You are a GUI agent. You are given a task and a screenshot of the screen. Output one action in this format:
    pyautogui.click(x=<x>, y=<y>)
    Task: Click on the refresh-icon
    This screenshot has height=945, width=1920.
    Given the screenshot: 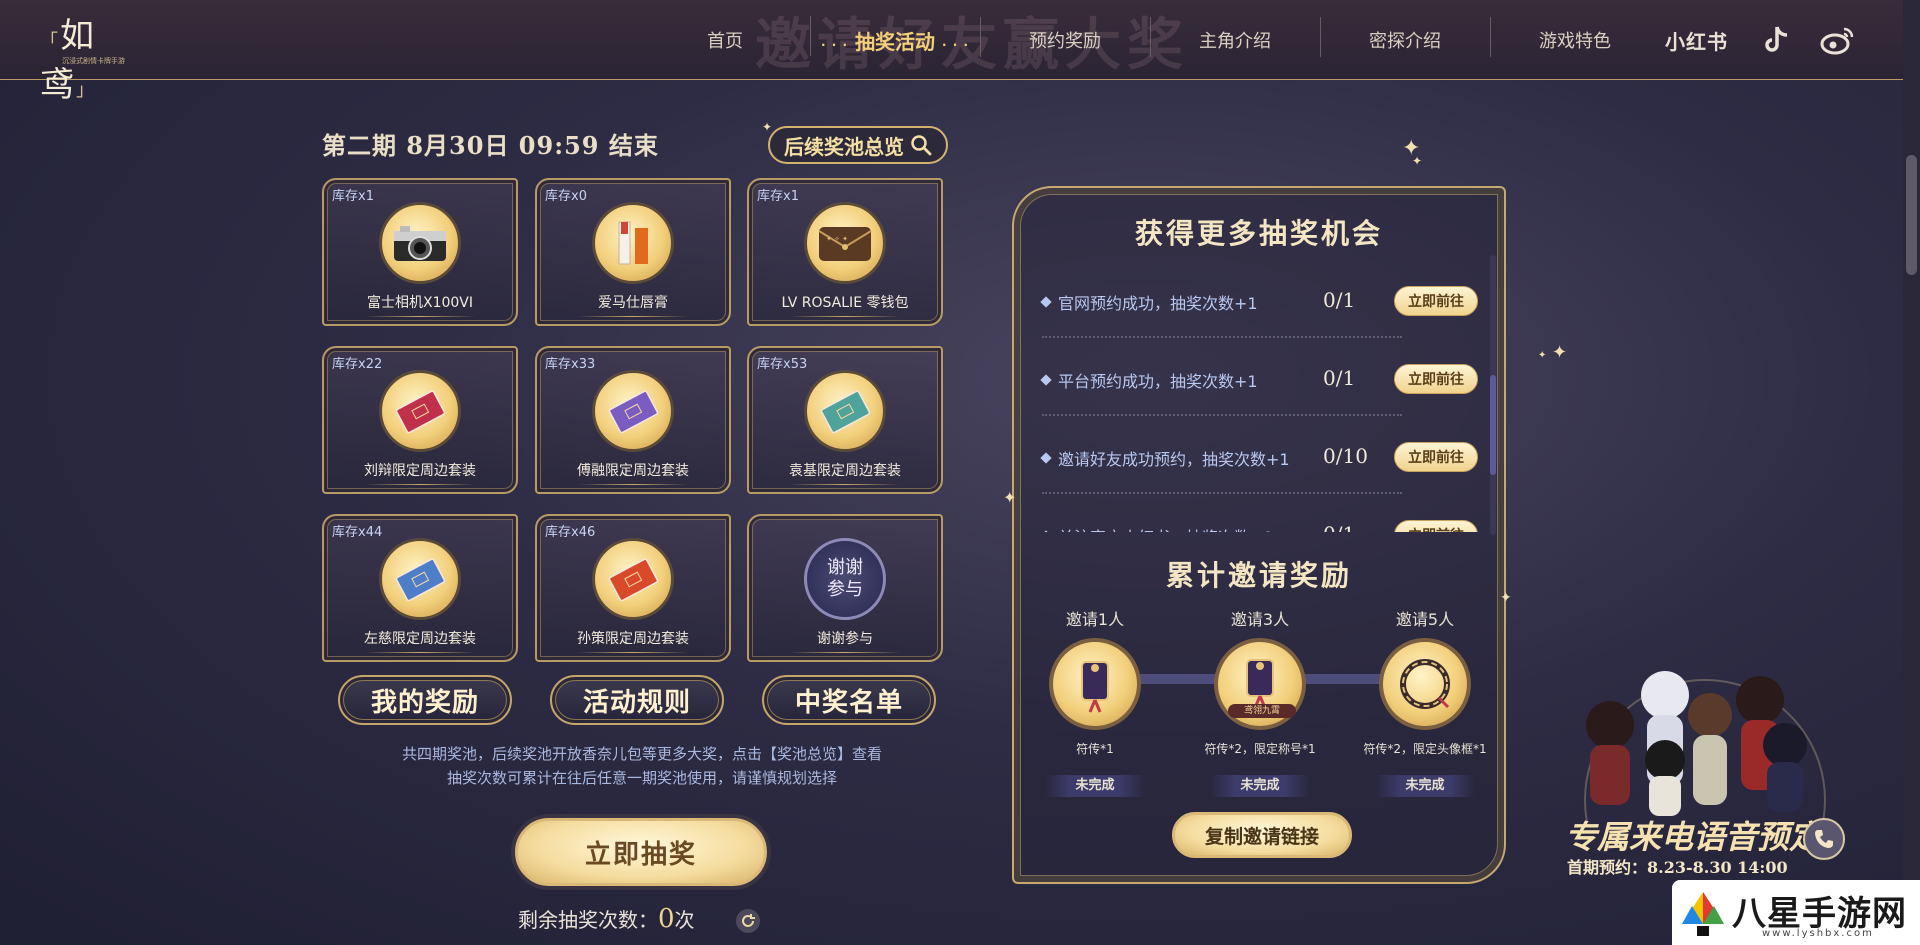 What is the action you would take?
    pyautogui.click(x=748, y=921)
    